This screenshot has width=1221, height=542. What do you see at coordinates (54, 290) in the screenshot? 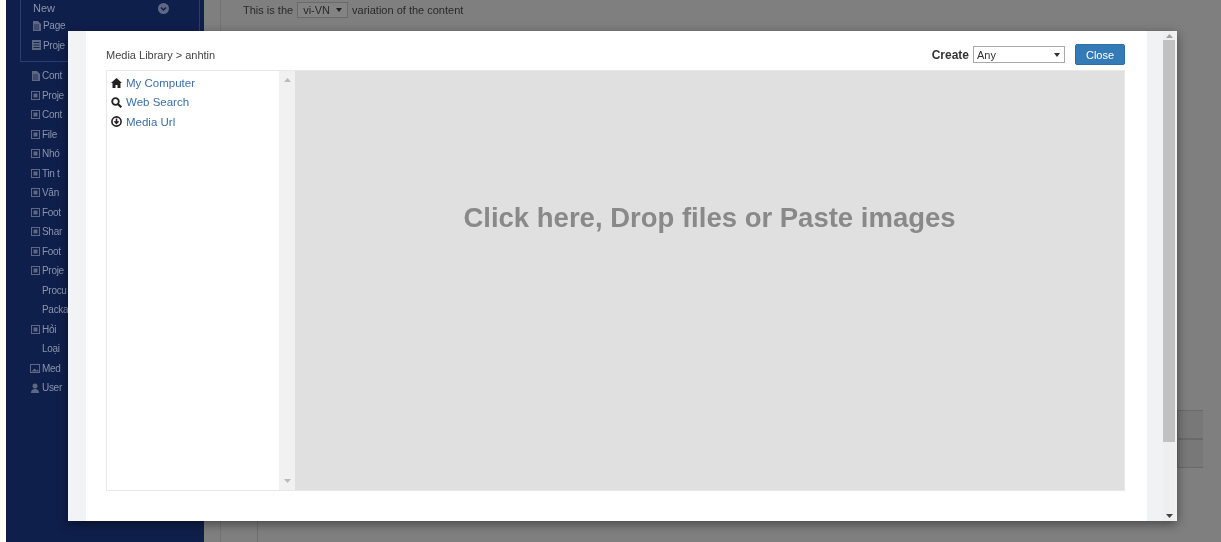
I see `sidebar-item: Procu` at bounding box center [54, 290].